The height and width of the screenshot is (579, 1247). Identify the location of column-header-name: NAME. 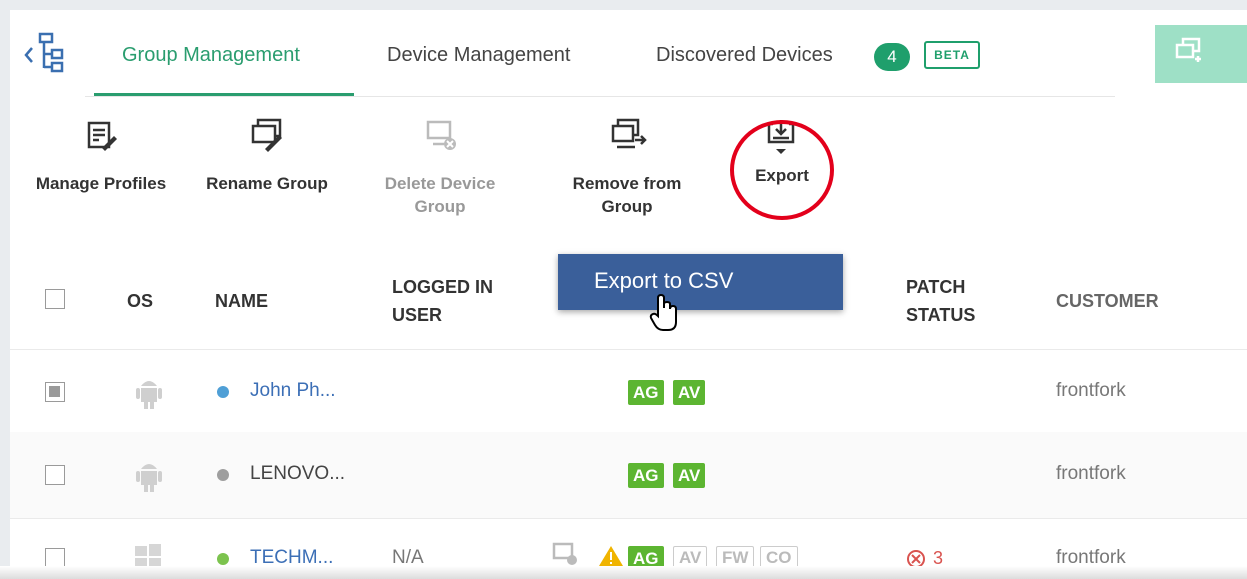
(241, 301).